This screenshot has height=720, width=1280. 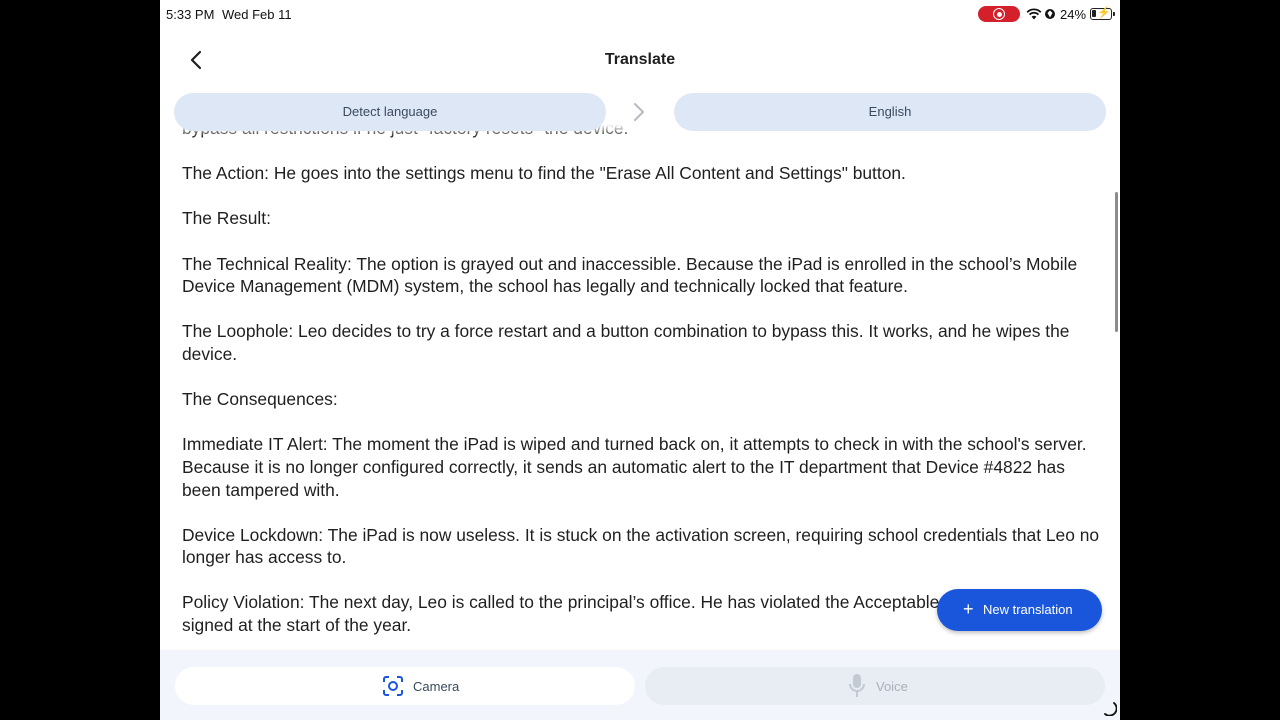 I want to click on translation-paragraph: The Consequences:, so click(x=260, y=399).